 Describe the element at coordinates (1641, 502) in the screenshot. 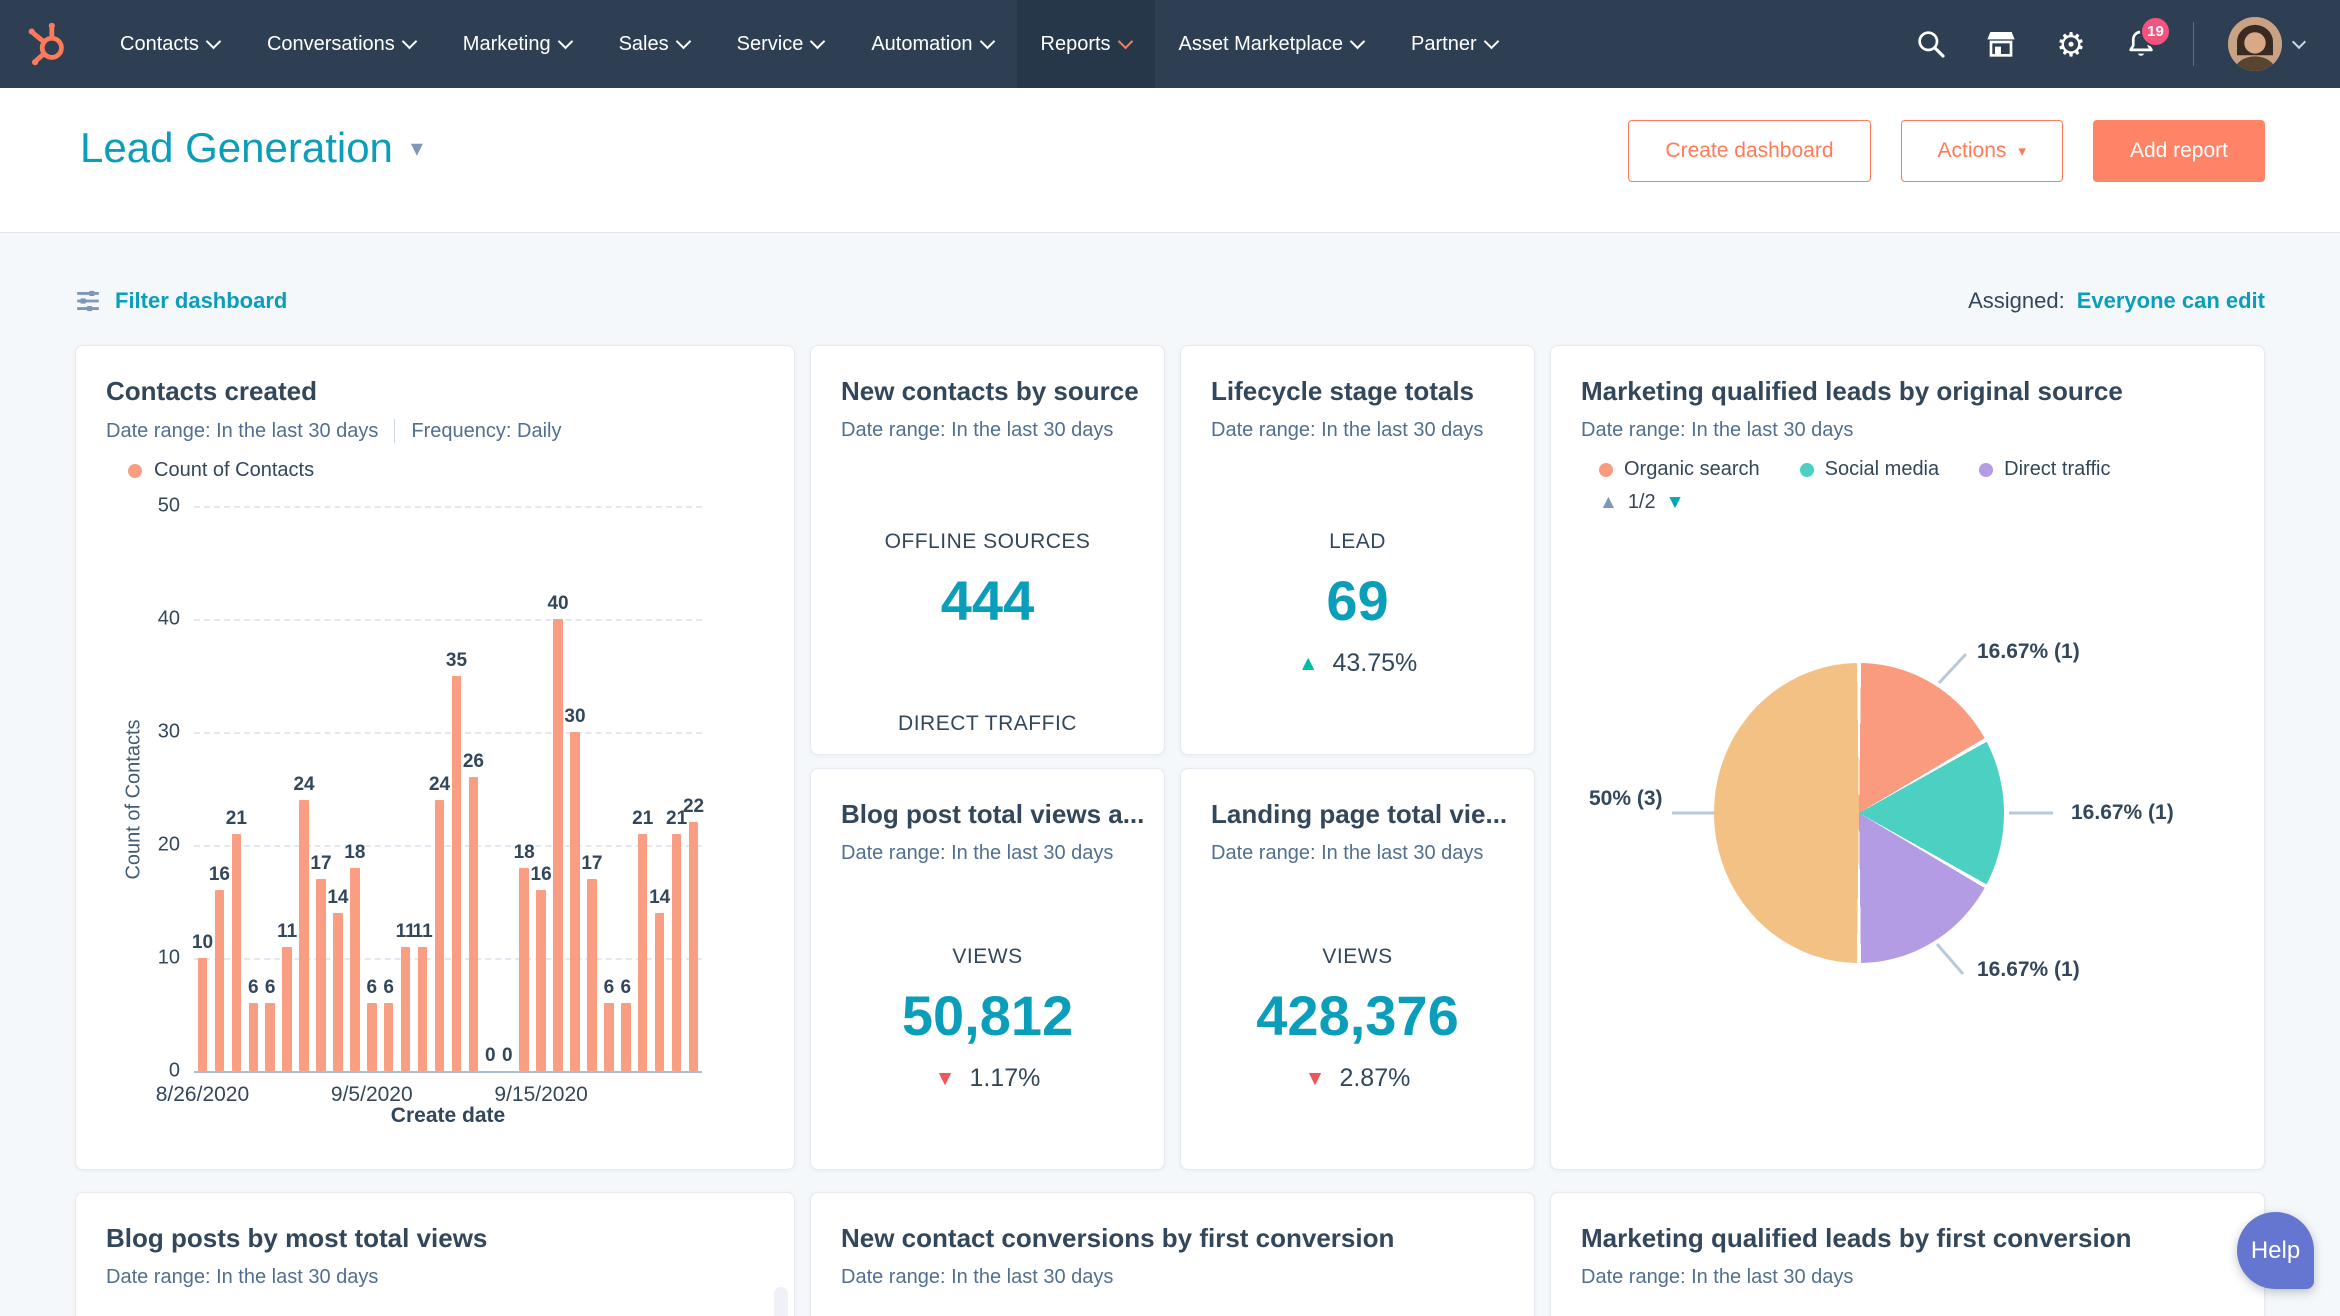

I see `legend-page-indicator: 1/2` at that location.